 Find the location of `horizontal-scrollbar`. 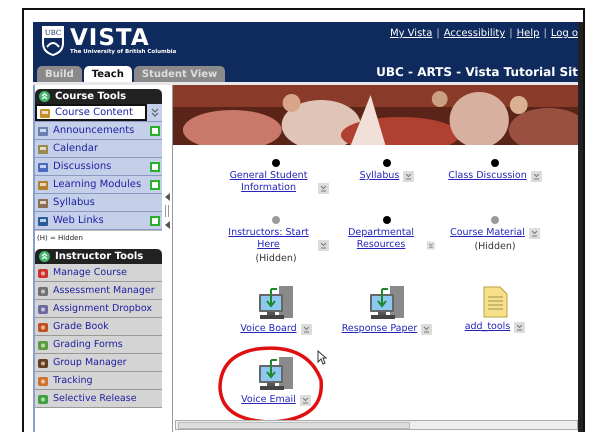

horizontal-scrollbar is located at coordinates (376, 425).